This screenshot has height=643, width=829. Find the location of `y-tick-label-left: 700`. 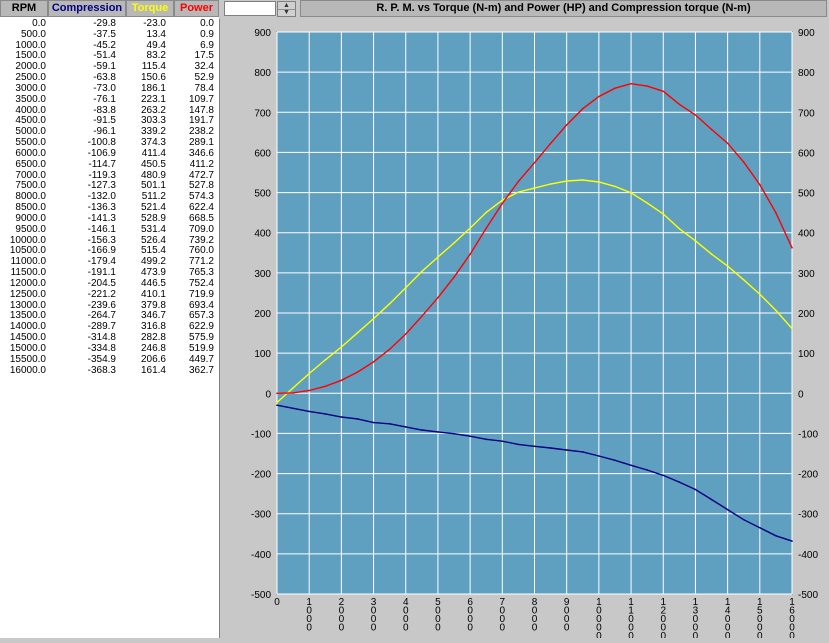

y-tick-label-left: 700 is located at coordinates (262, 113).